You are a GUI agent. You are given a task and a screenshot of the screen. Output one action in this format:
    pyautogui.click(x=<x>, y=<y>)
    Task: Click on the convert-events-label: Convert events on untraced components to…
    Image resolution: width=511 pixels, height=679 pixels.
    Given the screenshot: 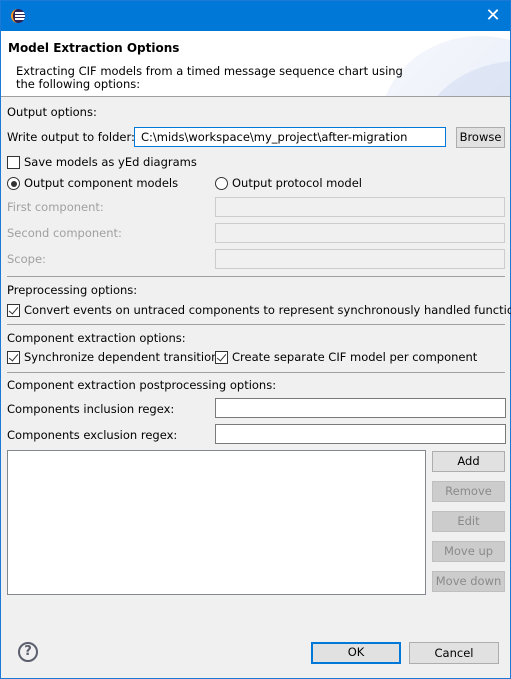 What is the action you would take?
    pyautogui.click(x=267, y=310)
    